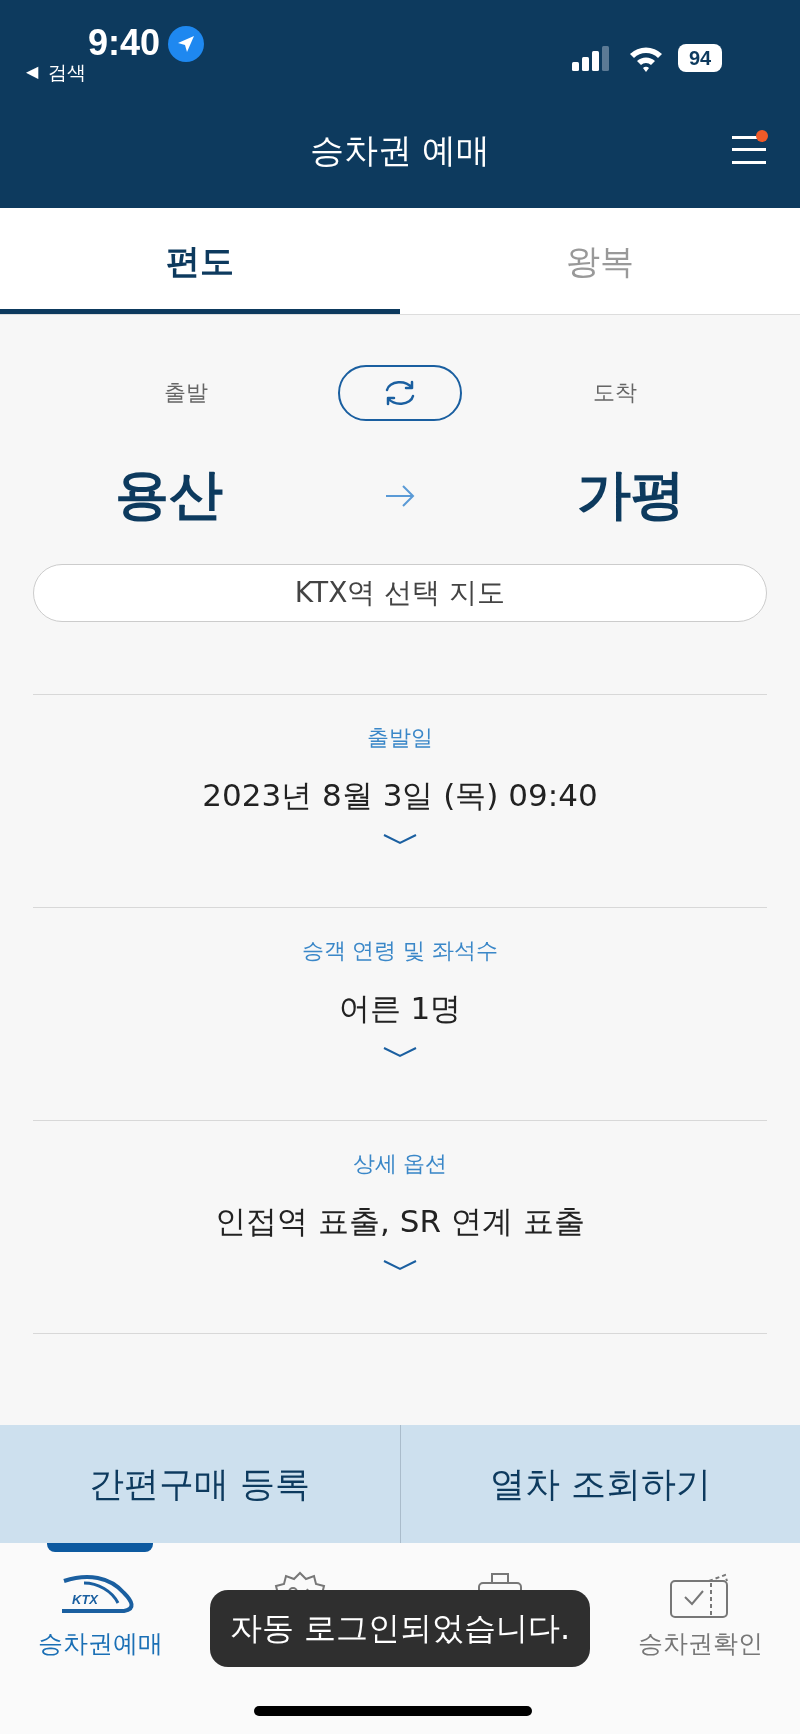 This screenshot has height=1734, width=800. I want to click on back-link: 검색, so click(67, 73).